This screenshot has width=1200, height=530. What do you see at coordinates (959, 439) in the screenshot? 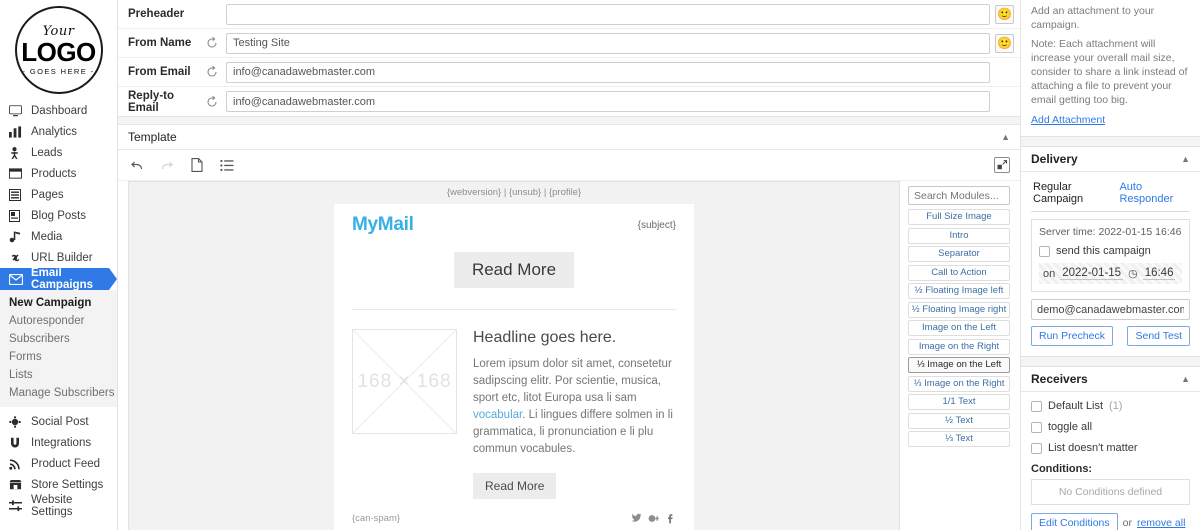
I see `module-item: ⅓ Text` at bounding box center [959, 439].